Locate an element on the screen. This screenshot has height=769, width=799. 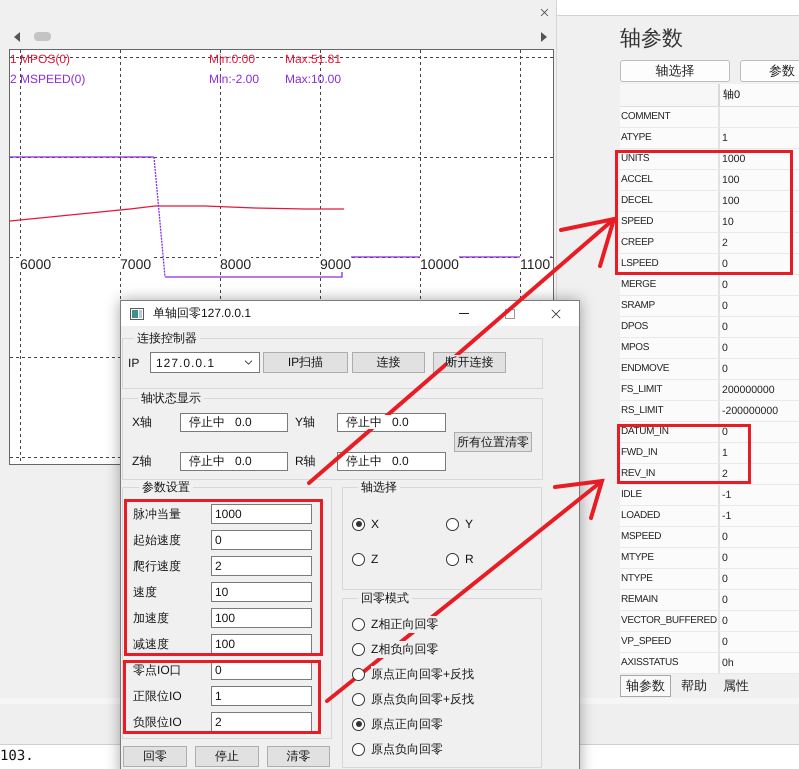
legend-max: Max:10.00 is located at coordinates (313, 79).